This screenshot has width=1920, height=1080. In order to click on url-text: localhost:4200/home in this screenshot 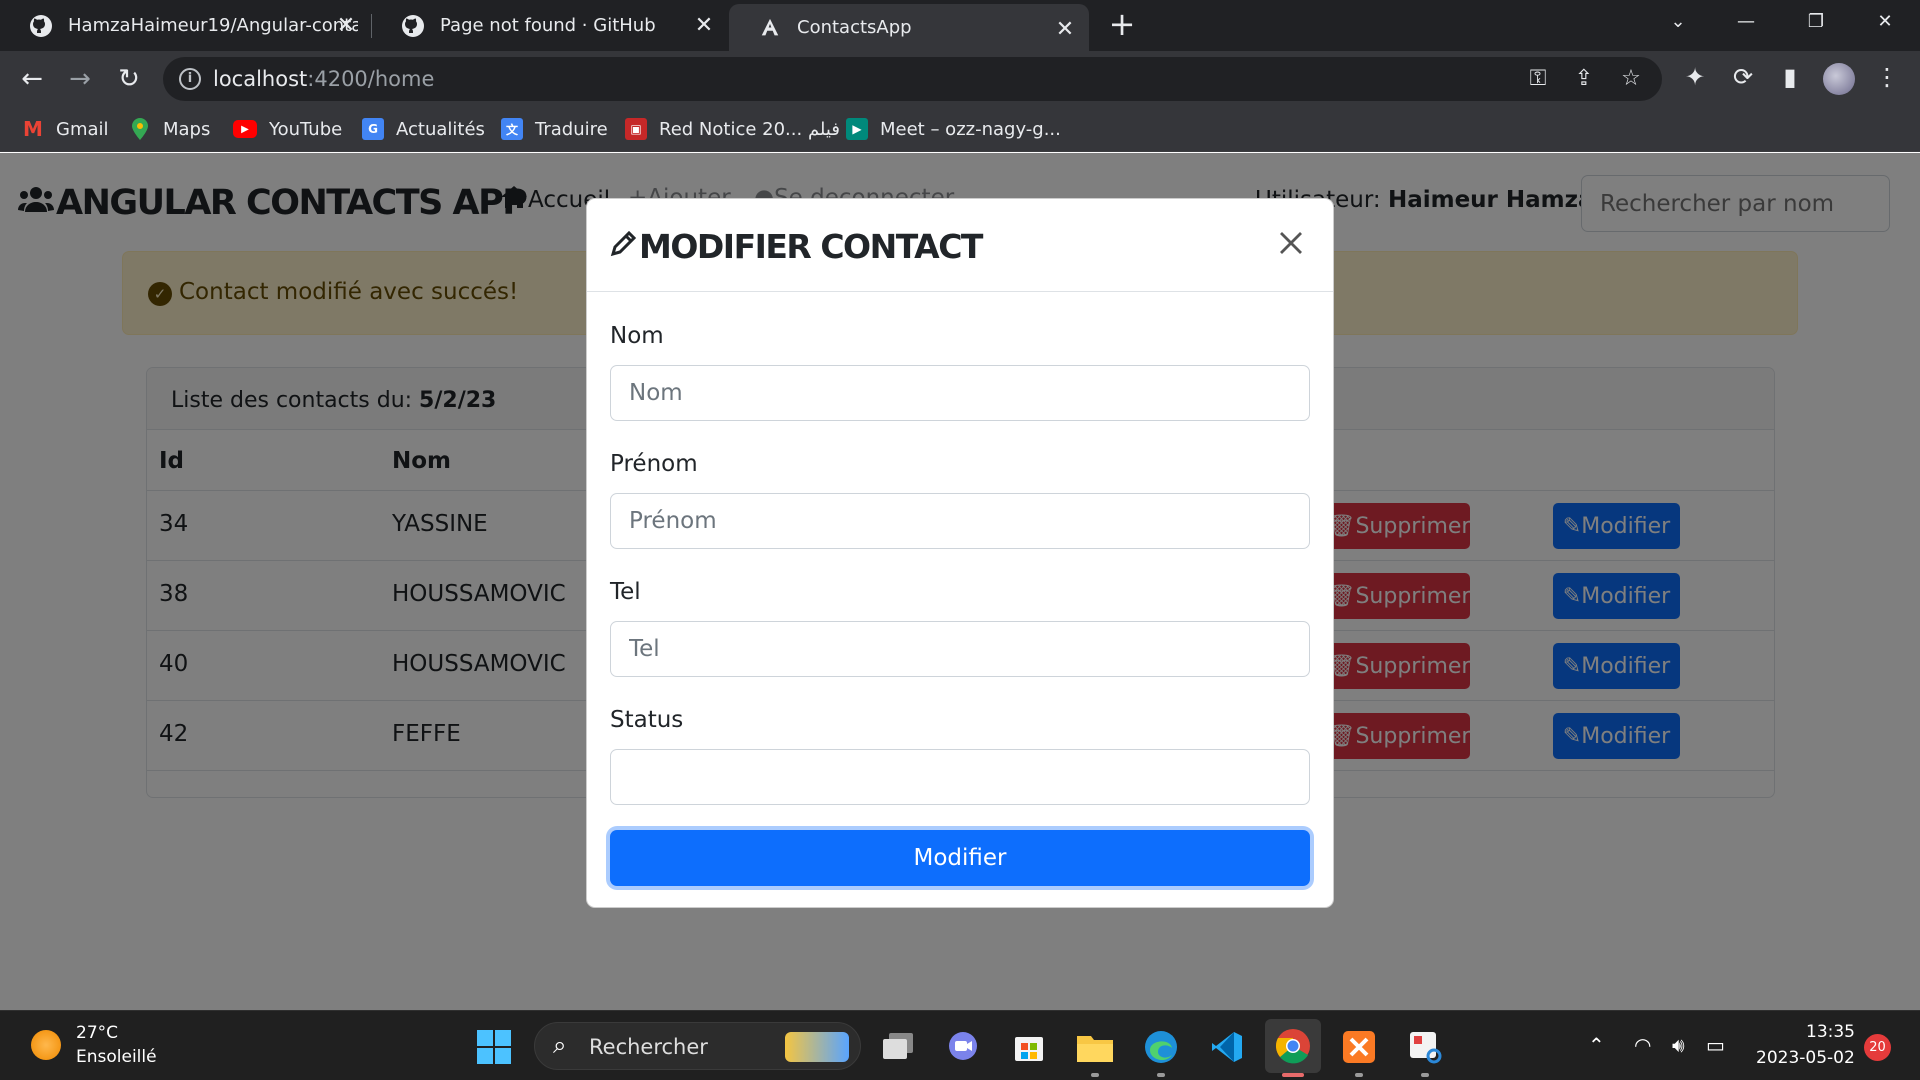, I will do `click(323, 79)`.